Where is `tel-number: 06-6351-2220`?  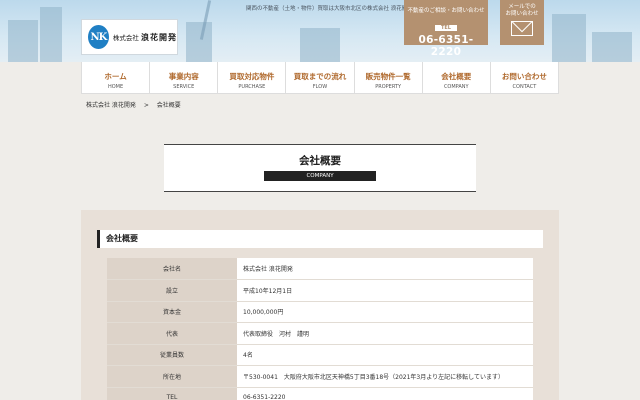 tel-number: 06-6351-2220 is located at coordinates (446, 46).